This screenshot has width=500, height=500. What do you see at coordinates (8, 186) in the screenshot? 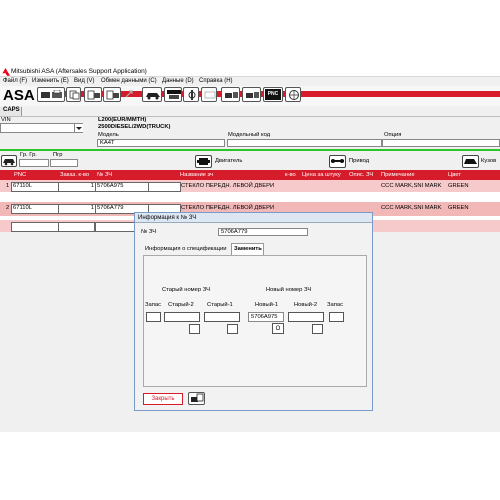
I see `row-number: 1` at bounding box center [8, 186].